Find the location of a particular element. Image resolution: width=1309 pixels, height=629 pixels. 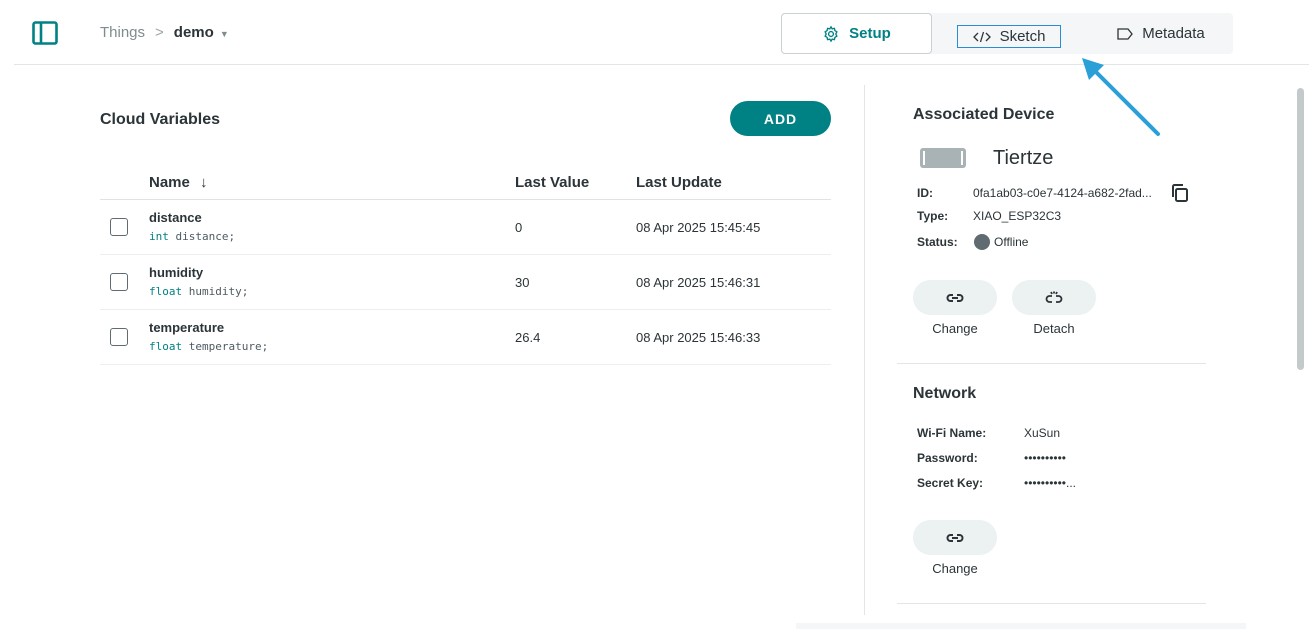

password-label: Password: is located at coordinates (947, 458).